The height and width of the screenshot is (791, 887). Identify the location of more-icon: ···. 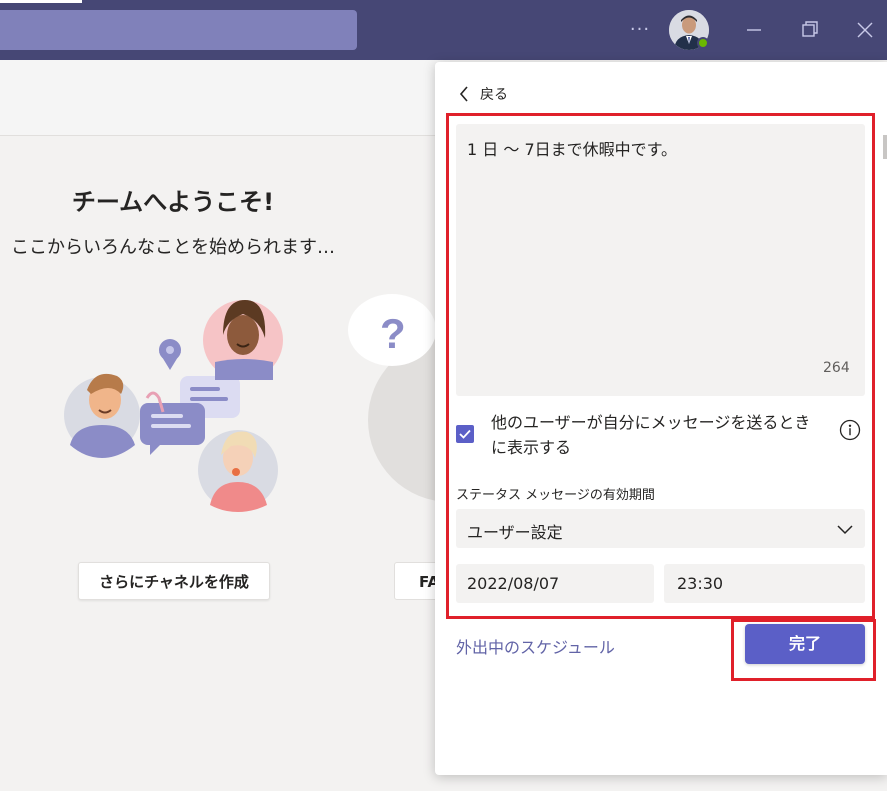
(640, 30).